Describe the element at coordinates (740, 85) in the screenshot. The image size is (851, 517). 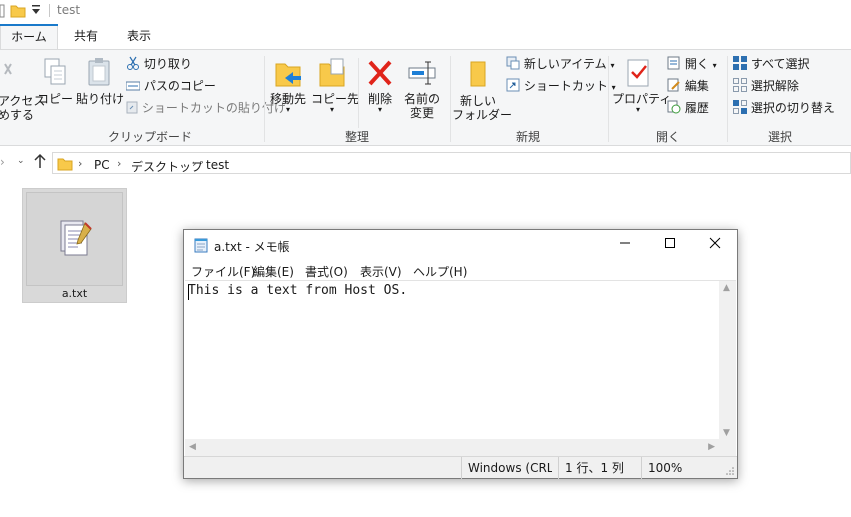
I see `select-none-icon` at that location.